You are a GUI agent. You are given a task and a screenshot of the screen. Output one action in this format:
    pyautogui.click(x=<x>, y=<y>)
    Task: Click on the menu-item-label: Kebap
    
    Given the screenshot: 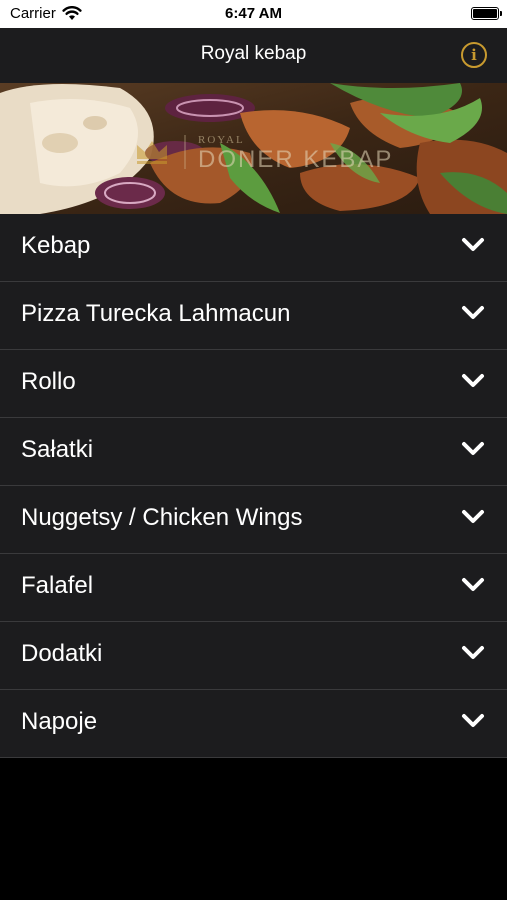 What is the action you would take?
    pyautogui.click(x=56, y=245)
    